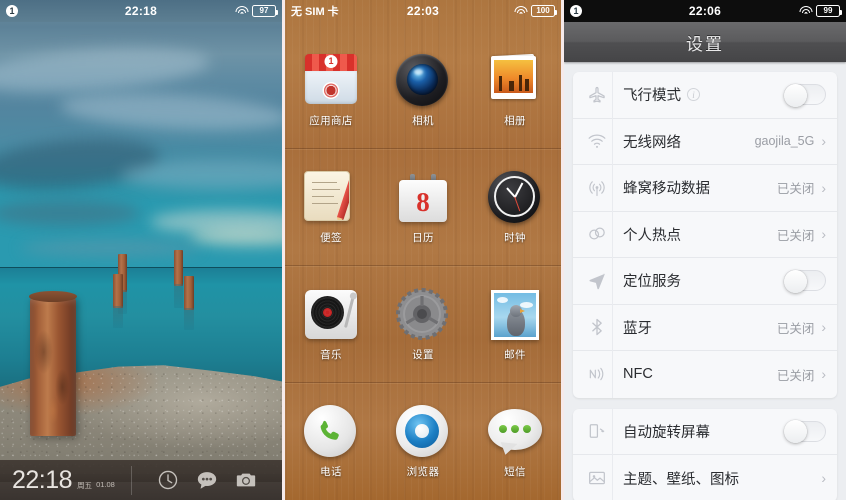 This screenshot has height=500, width=846. I want to click on battery-level: 97, so click(264, 10).